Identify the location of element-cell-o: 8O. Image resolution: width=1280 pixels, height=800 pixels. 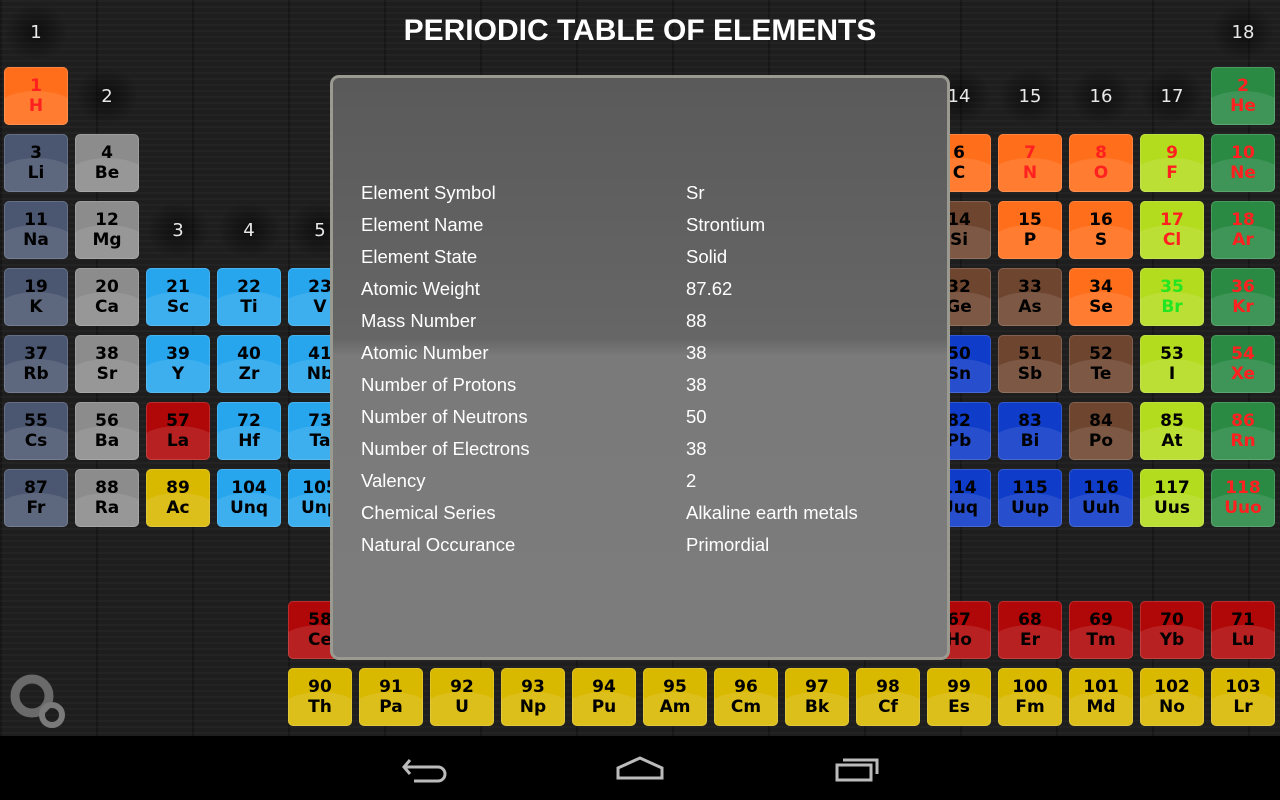
(1101, 163).